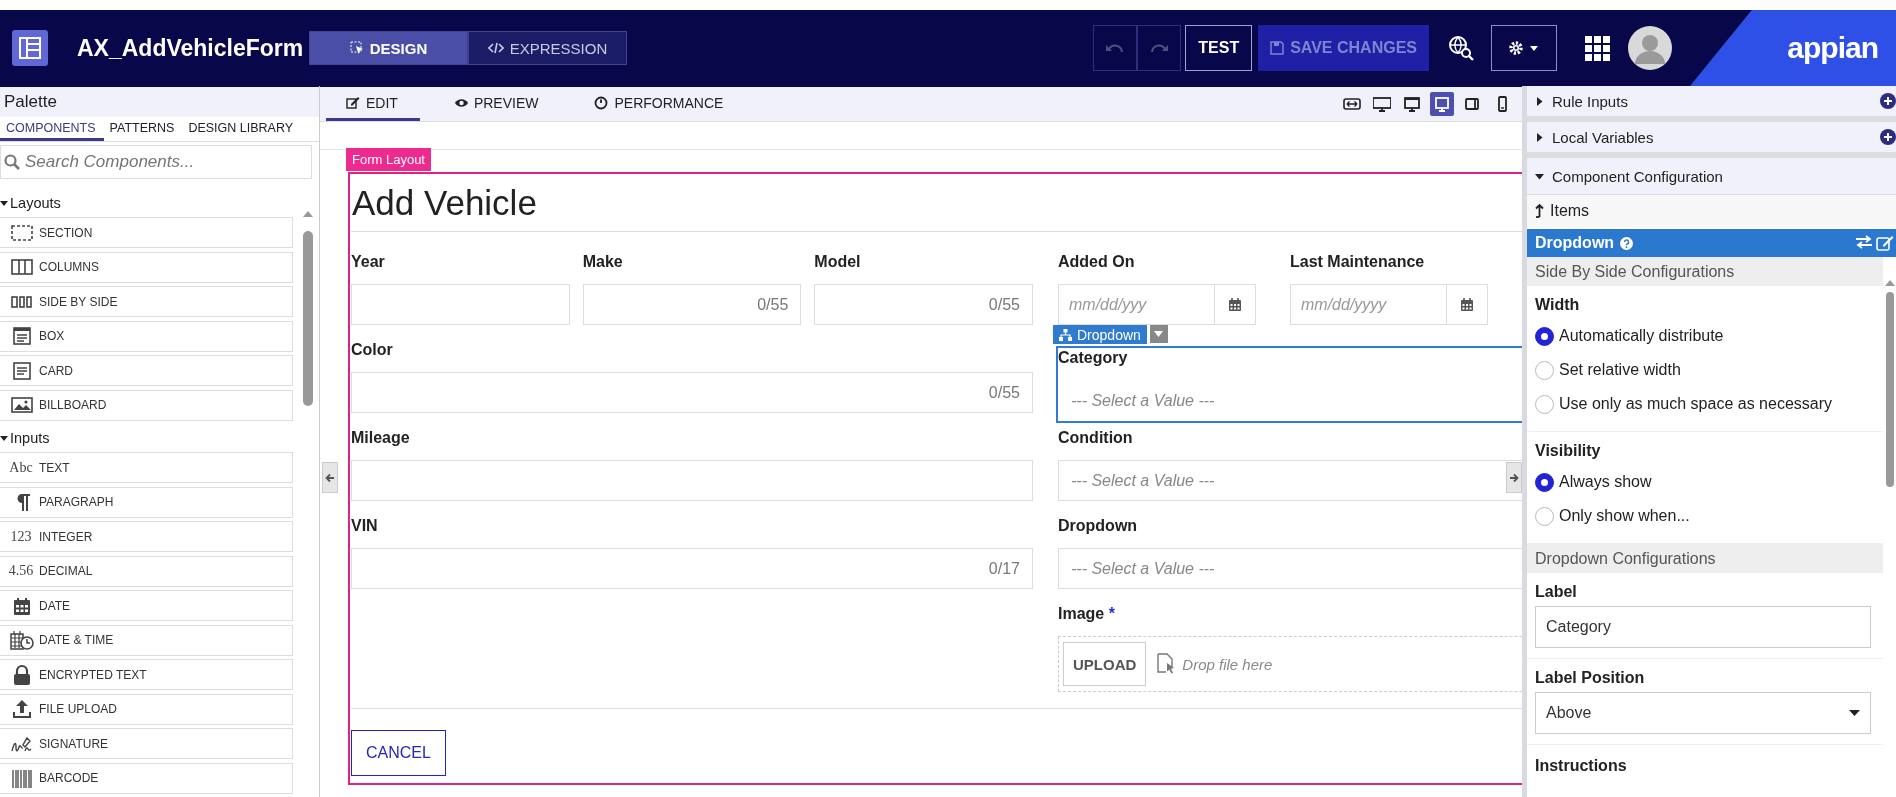 This screenshot has height=797, width=1896. I want to click on help-icon, so click(1627, 243).